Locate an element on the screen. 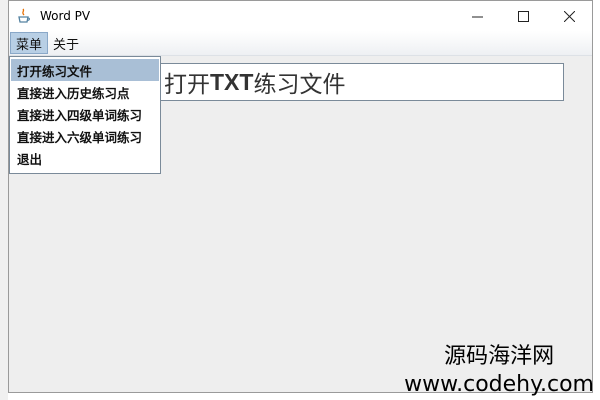  menu-item-cet6: 直接进入六级单词练习 is located at coordinates (85, 136).